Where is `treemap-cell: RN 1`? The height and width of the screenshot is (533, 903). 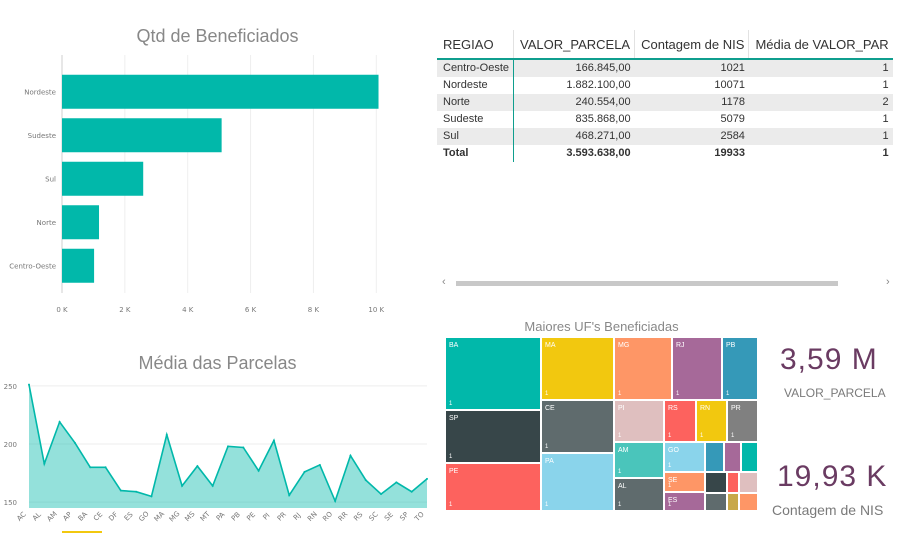 treemap-cell: RN 1 is located at coordinates (711, 421).